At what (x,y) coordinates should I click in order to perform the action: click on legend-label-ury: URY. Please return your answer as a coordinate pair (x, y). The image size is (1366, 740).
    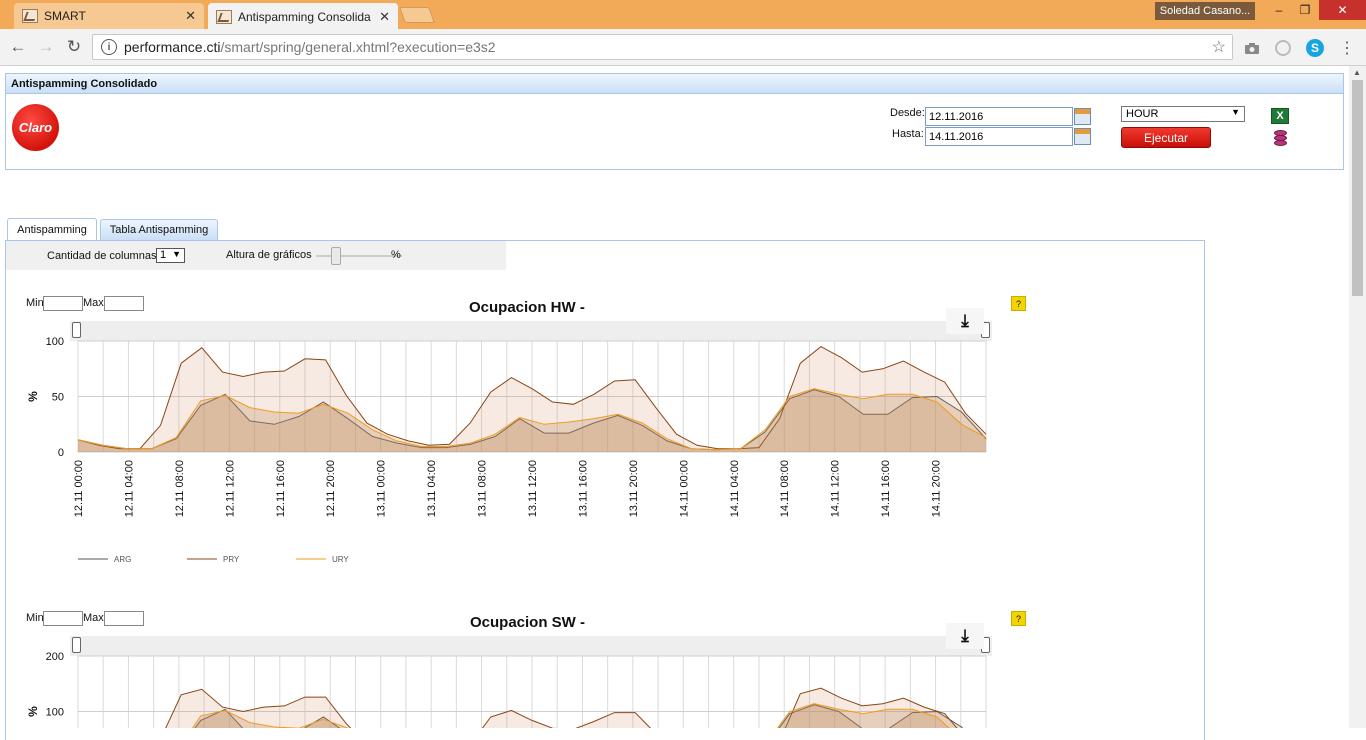
    Looking at the image, I should click on (340, 559).